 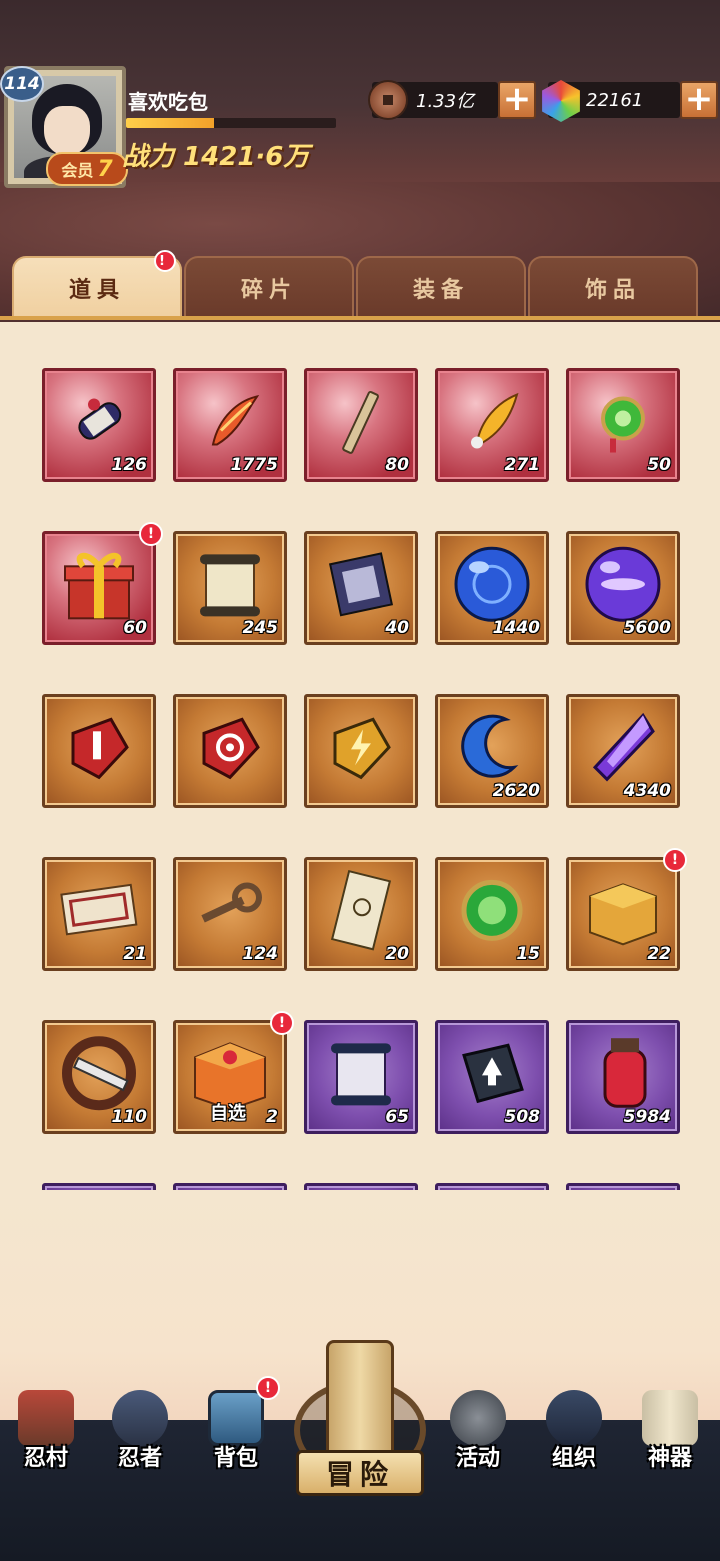 I want to click on item-slot: 4340, so click(x=623, y=751).